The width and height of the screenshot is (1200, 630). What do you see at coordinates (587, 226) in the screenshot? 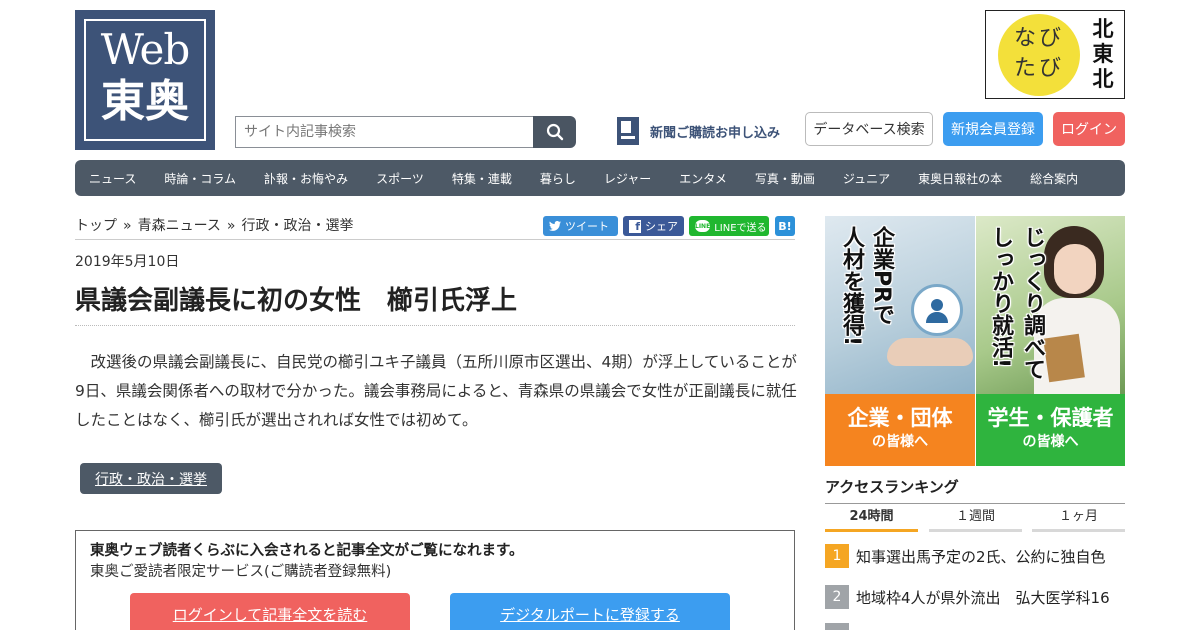
I see `twitter-share-label: ツイート` at bounding box center [587, 226].